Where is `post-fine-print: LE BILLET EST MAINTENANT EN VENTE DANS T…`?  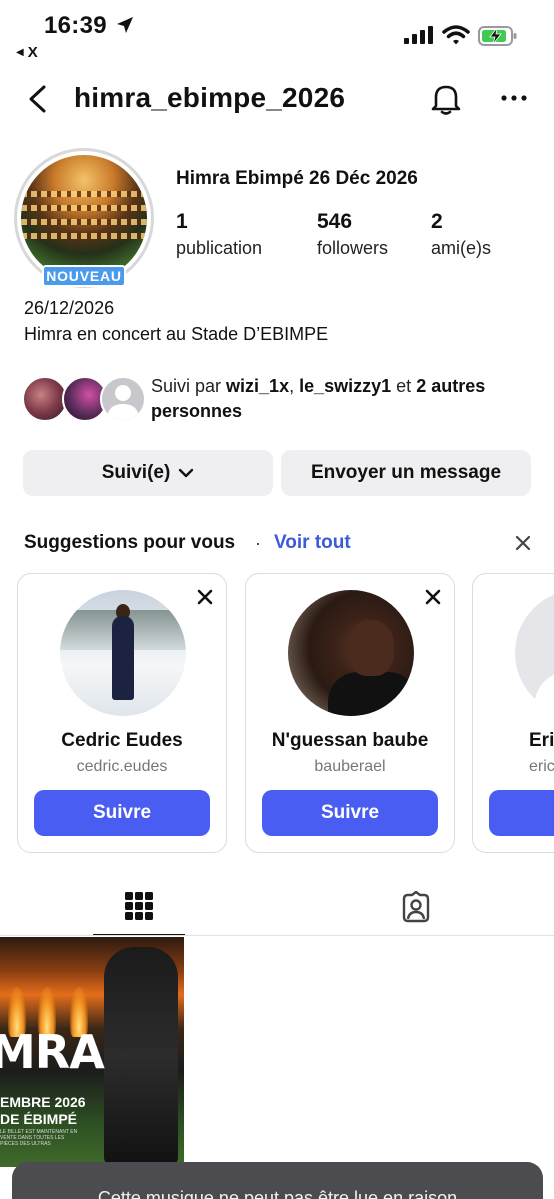
post-fine-print: LE BILLET EST MAINTENANT EN VENTE DANS T… is located at coordinates (39, 1138).